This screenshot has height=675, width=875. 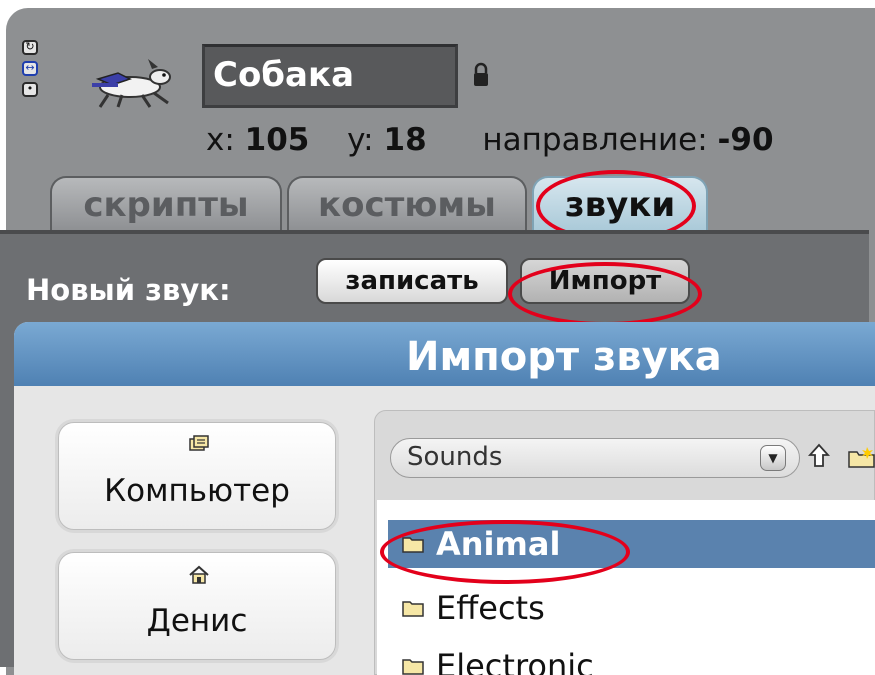 What do you see at coordinates (631, 608) in the screenshot?
I see `file-row-effects: Effects` at bounding box center [631, 608].